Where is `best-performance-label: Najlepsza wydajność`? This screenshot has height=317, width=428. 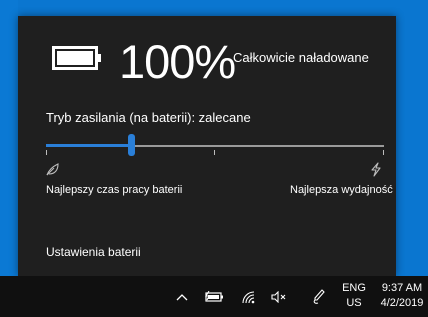
best-performance-label: Najlepsza wydajność is located at coordinates (341, 190).